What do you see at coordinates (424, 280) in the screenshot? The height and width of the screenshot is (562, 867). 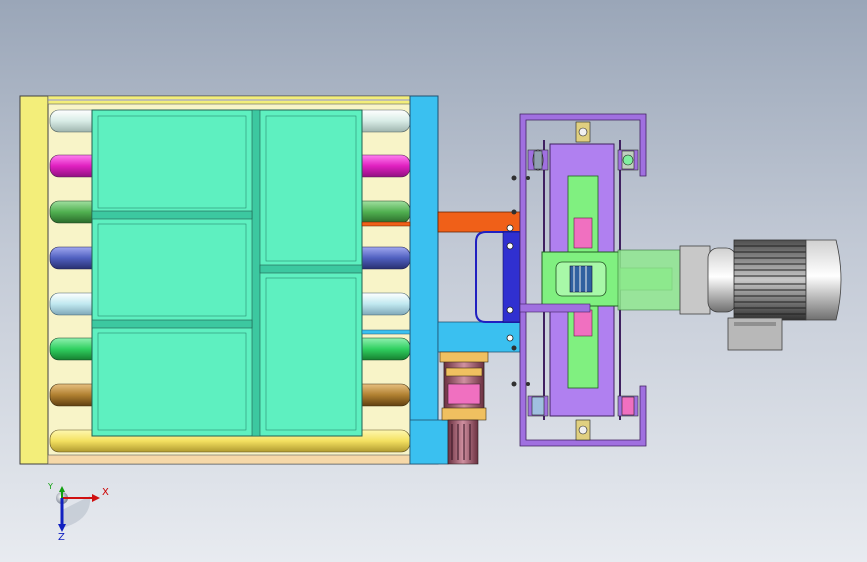 I see `side-plate-blue` at bounding box center [424, 280].